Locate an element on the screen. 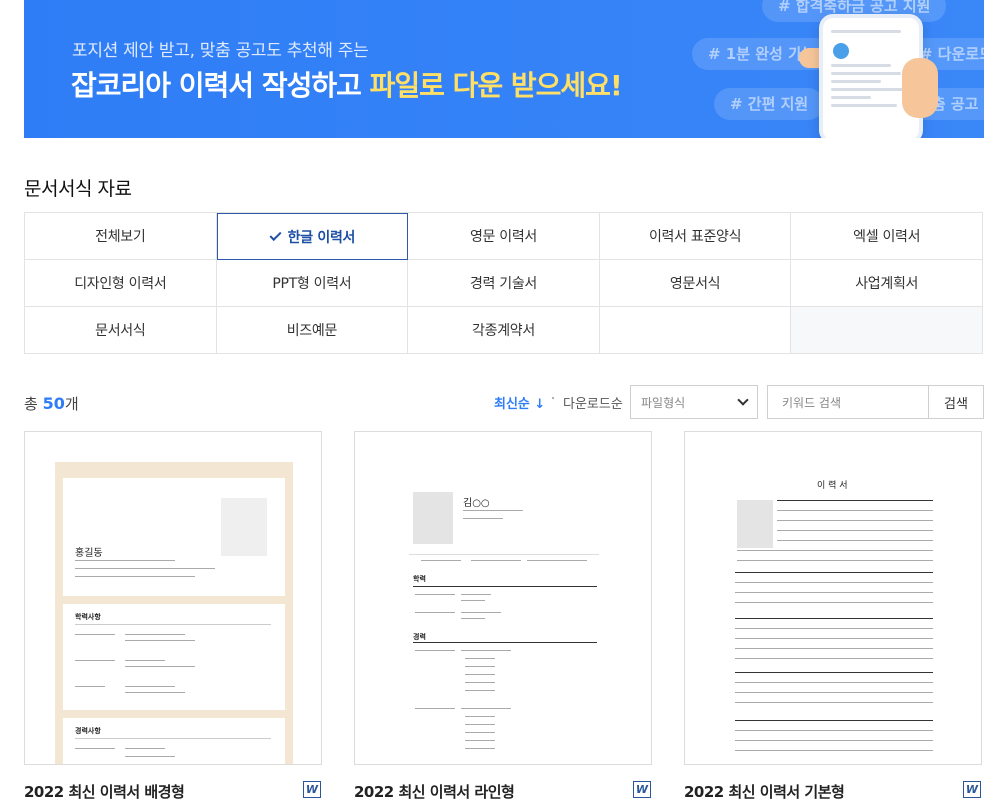  thumb-section-box: 경력사항 is located at coordinates (174, 741).